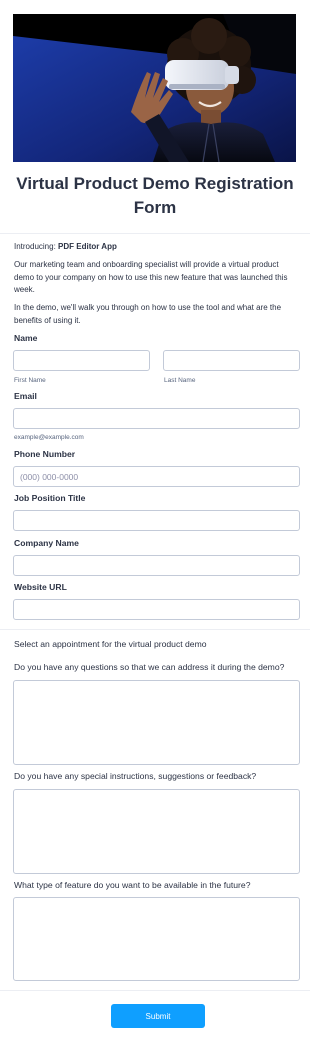 The image size is (320, 1044). What do you see at coordinates (155, 195) in the screenshot?
I see `form-title: Virtual Product Demo Registration Form` at bounding box center [155, 195].